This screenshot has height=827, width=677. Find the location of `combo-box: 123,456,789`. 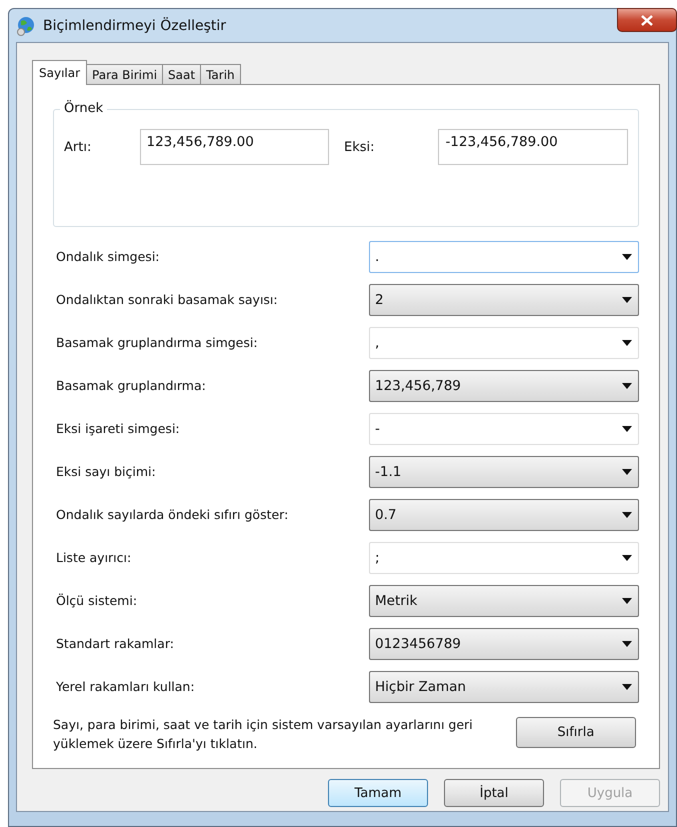

combo-box: 123,456,789 is located at coordinates (504, 386).